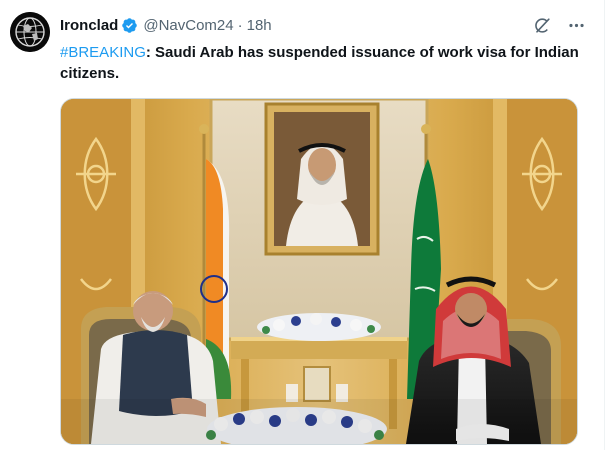 Image resolution: width=605 pixels, height=450 pixels. What do you see at coordinates (323, 25) in the screenshot?
I see `tweet-header: Ironclad @NavCom24 · 18h` at bounding box center [323, 25].